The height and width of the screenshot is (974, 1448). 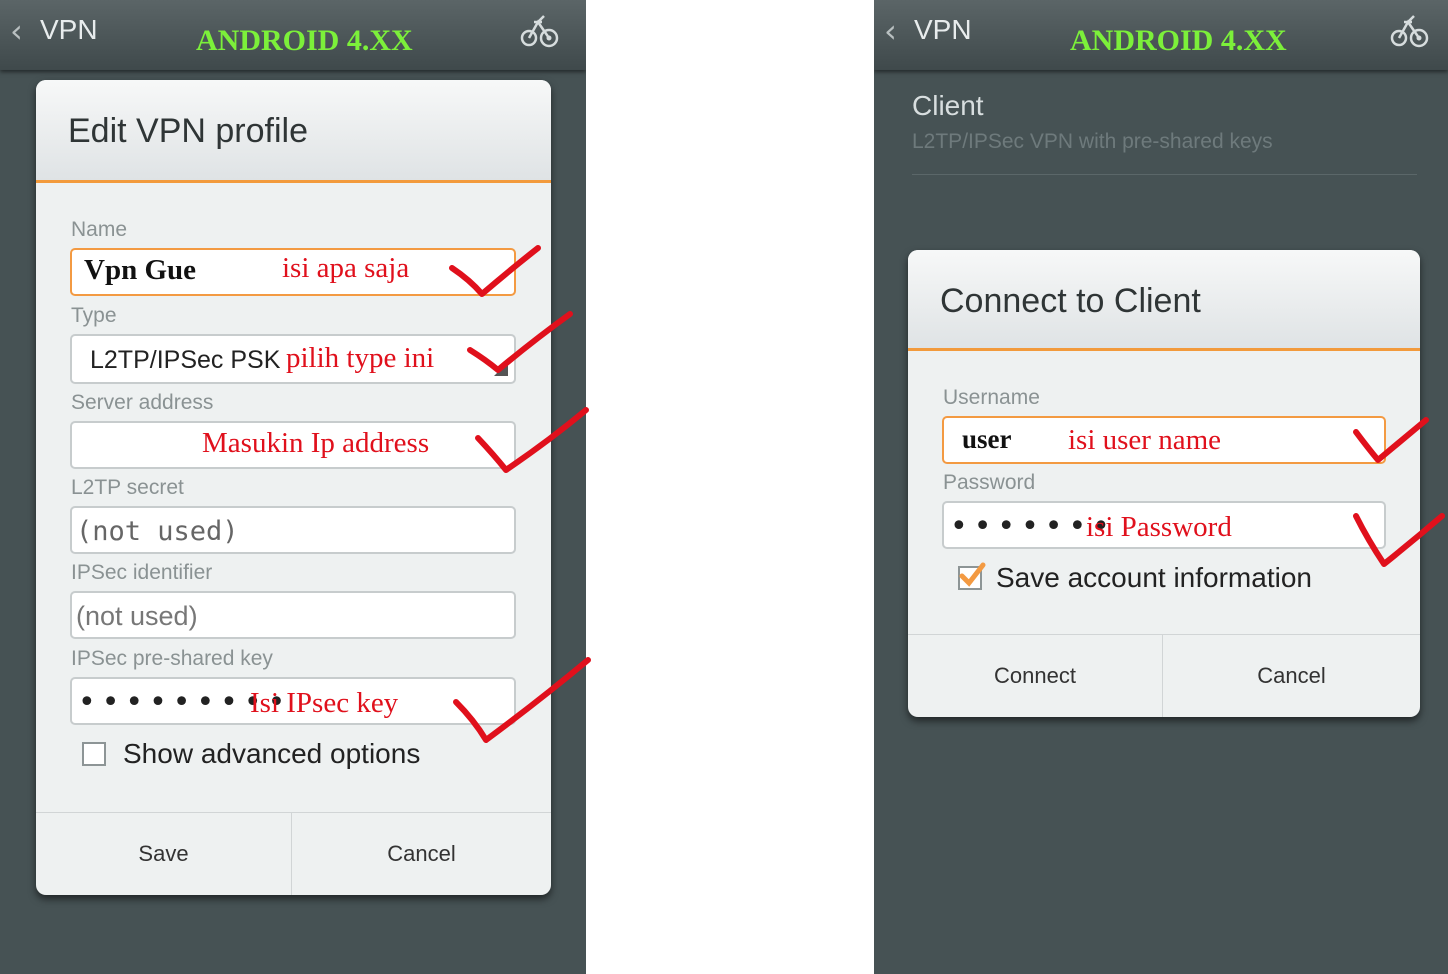 What do you see at coordinates (1035, 676) in the screenshot?
I see `connect-button: Connect` at bounding box center [1035, 676].